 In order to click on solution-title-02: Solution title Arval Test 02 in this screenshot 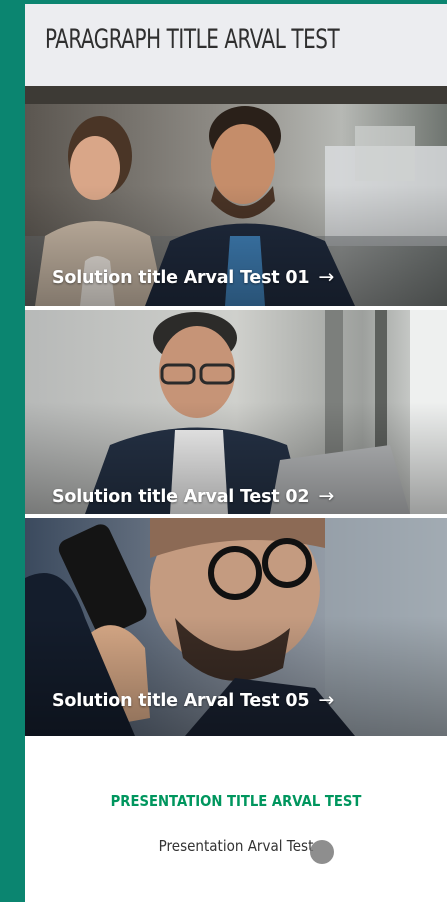, I will do `click(181, 497)`.